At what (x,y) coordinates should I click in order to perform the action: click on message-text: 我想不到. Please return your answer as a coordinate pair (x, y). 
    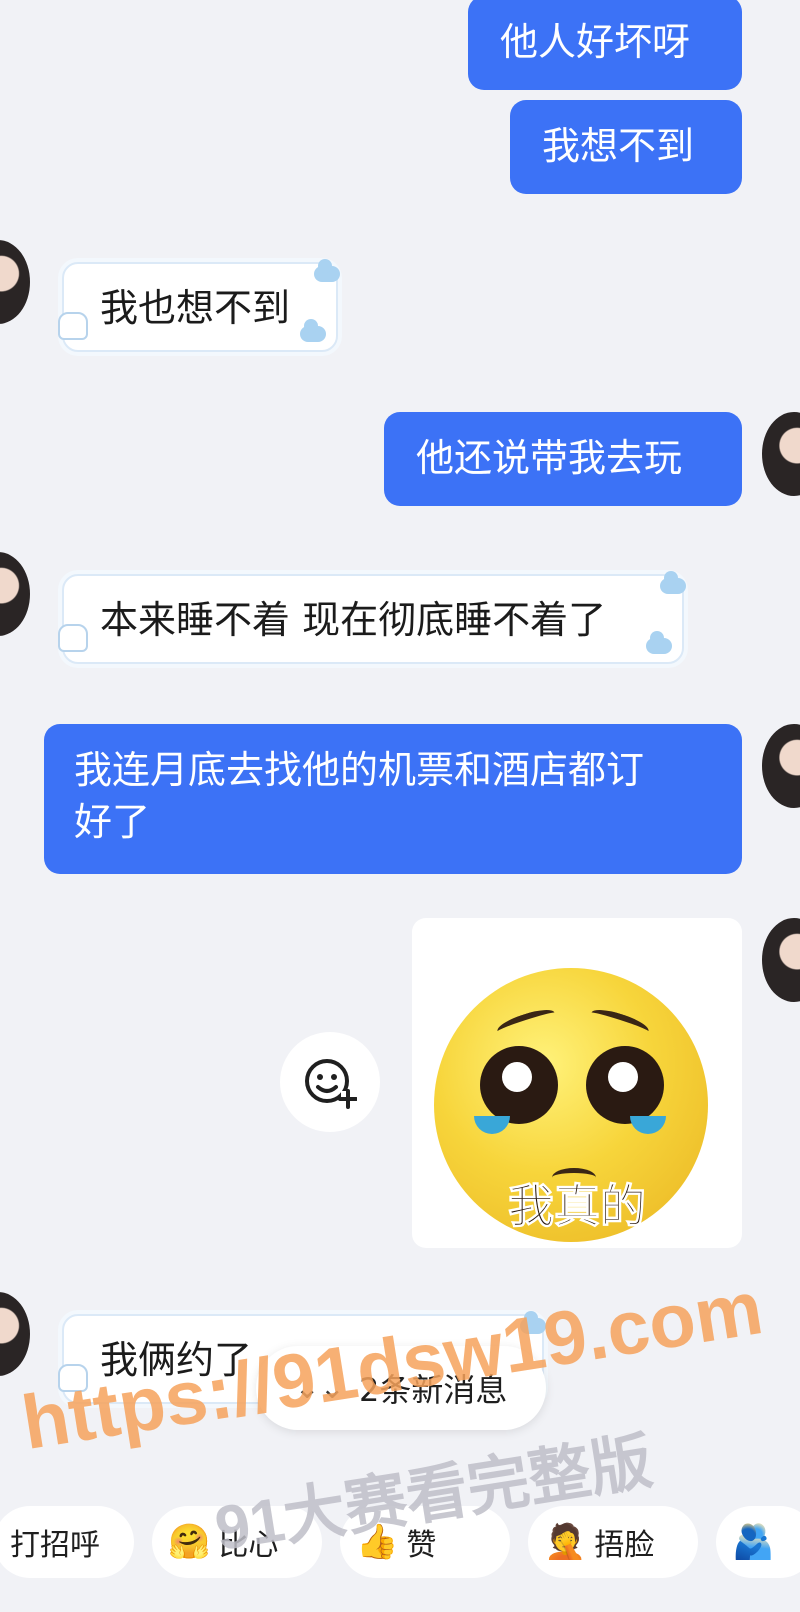
    Looking at the image, I should click on (618, 146).